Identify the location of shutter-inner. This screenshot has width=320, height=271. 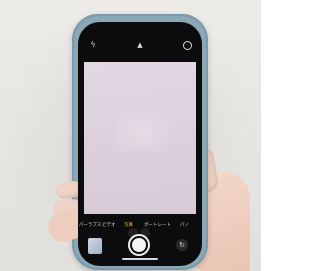
(139, 245).